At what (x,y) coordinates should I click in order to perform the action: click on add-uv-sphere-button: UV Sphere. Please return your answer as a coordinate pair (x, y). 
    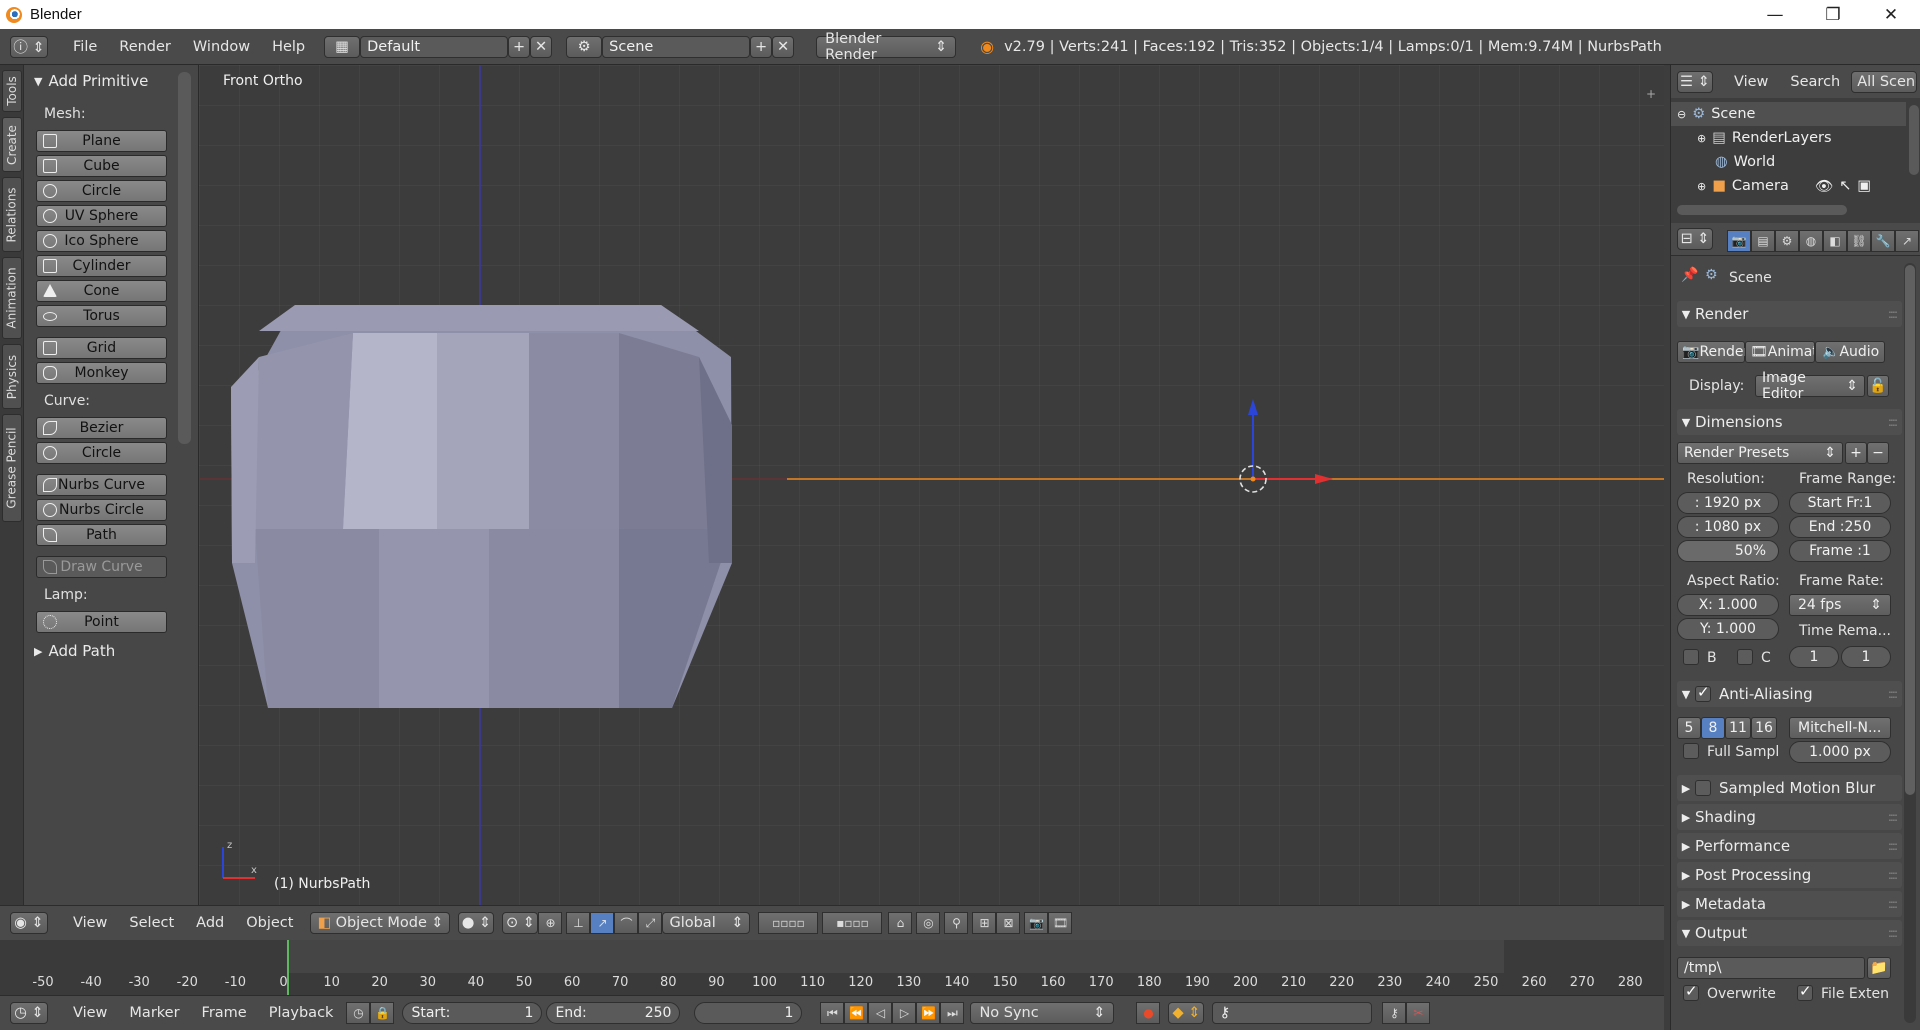
    Looking at the image, I should click on (101, 216).